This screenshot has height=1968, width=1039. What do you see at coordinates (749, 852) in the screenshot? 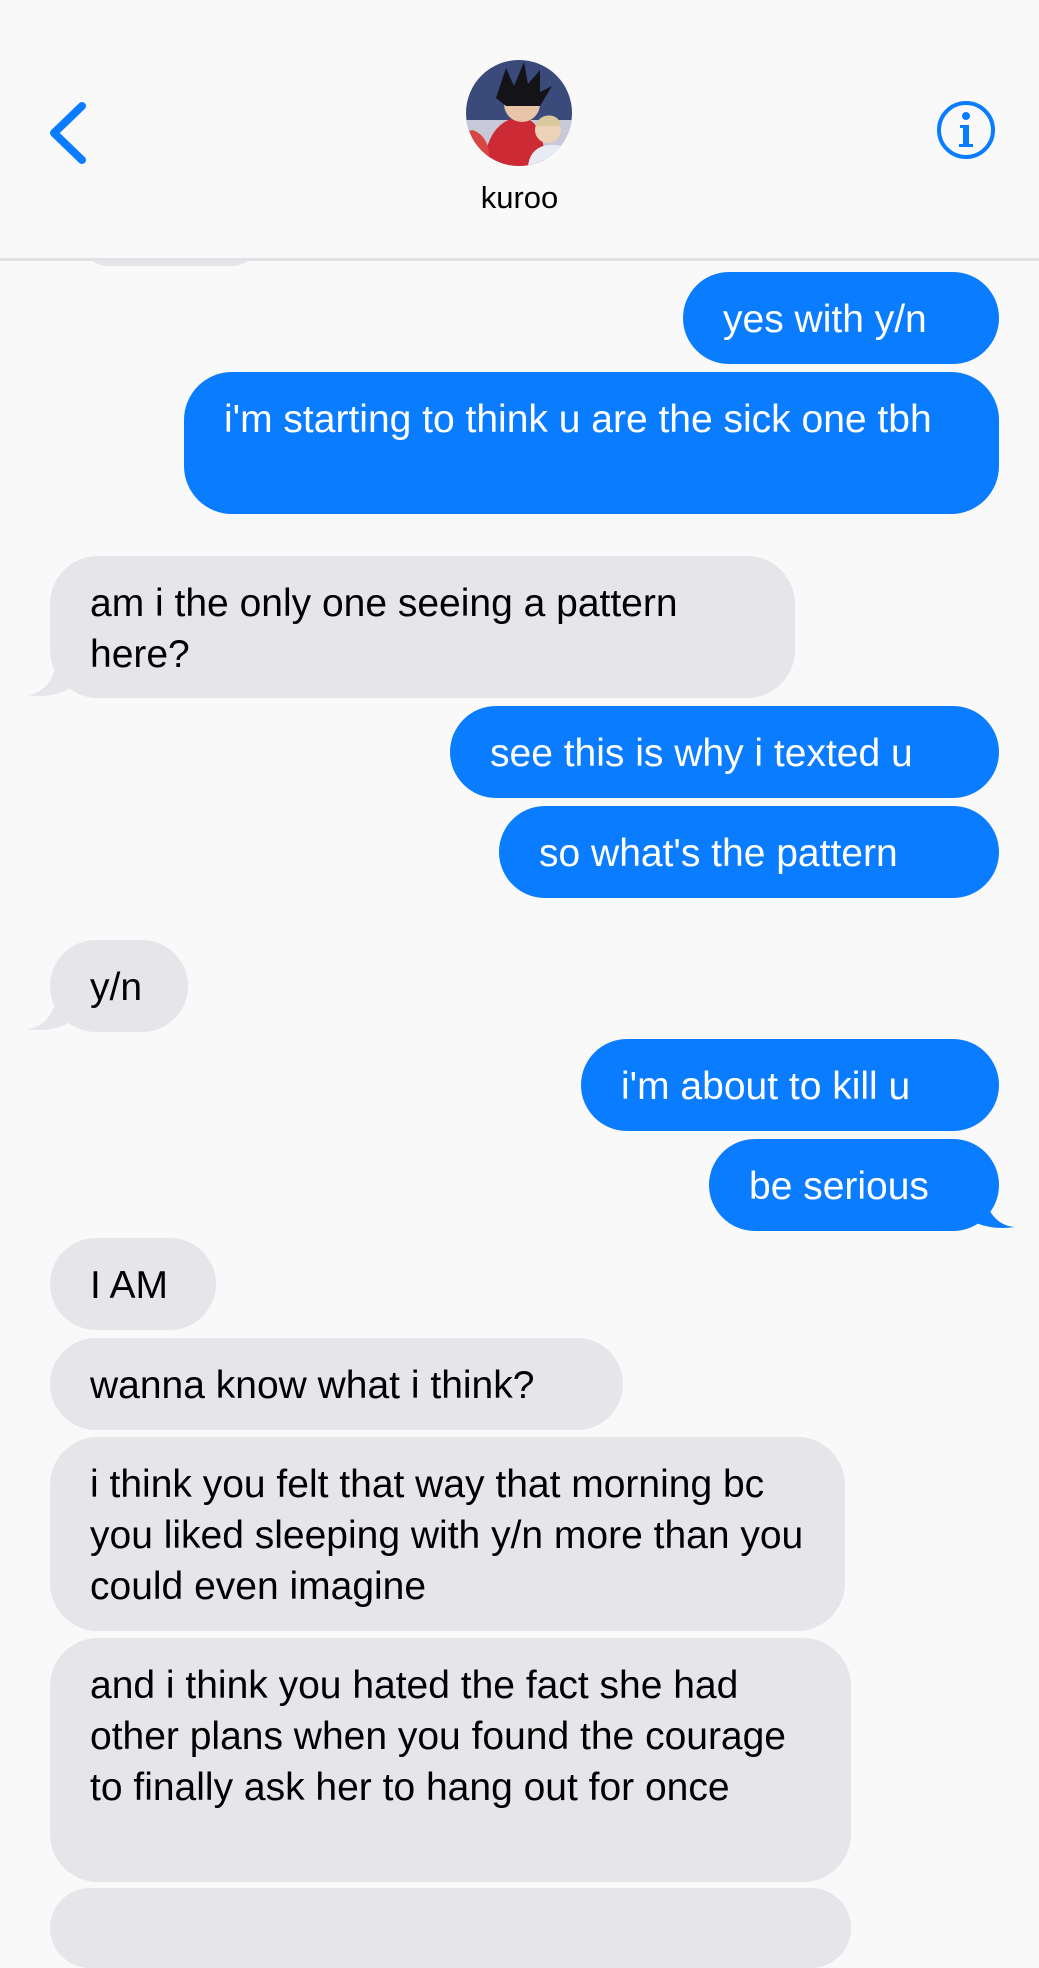
I see `message-bubble: so what's the pattern` at bounding box center [749, 852].